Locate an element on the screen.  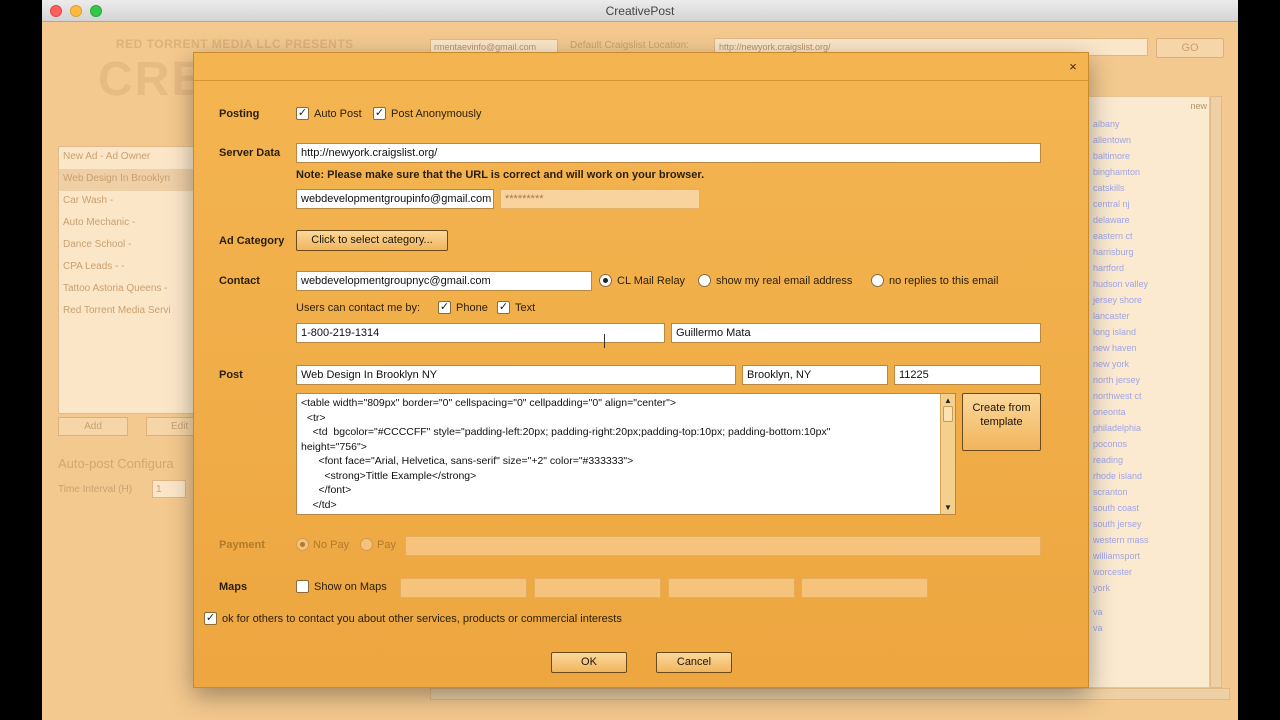
ok-contact-checkbox: ✓ is located at coordinates (210, 618).